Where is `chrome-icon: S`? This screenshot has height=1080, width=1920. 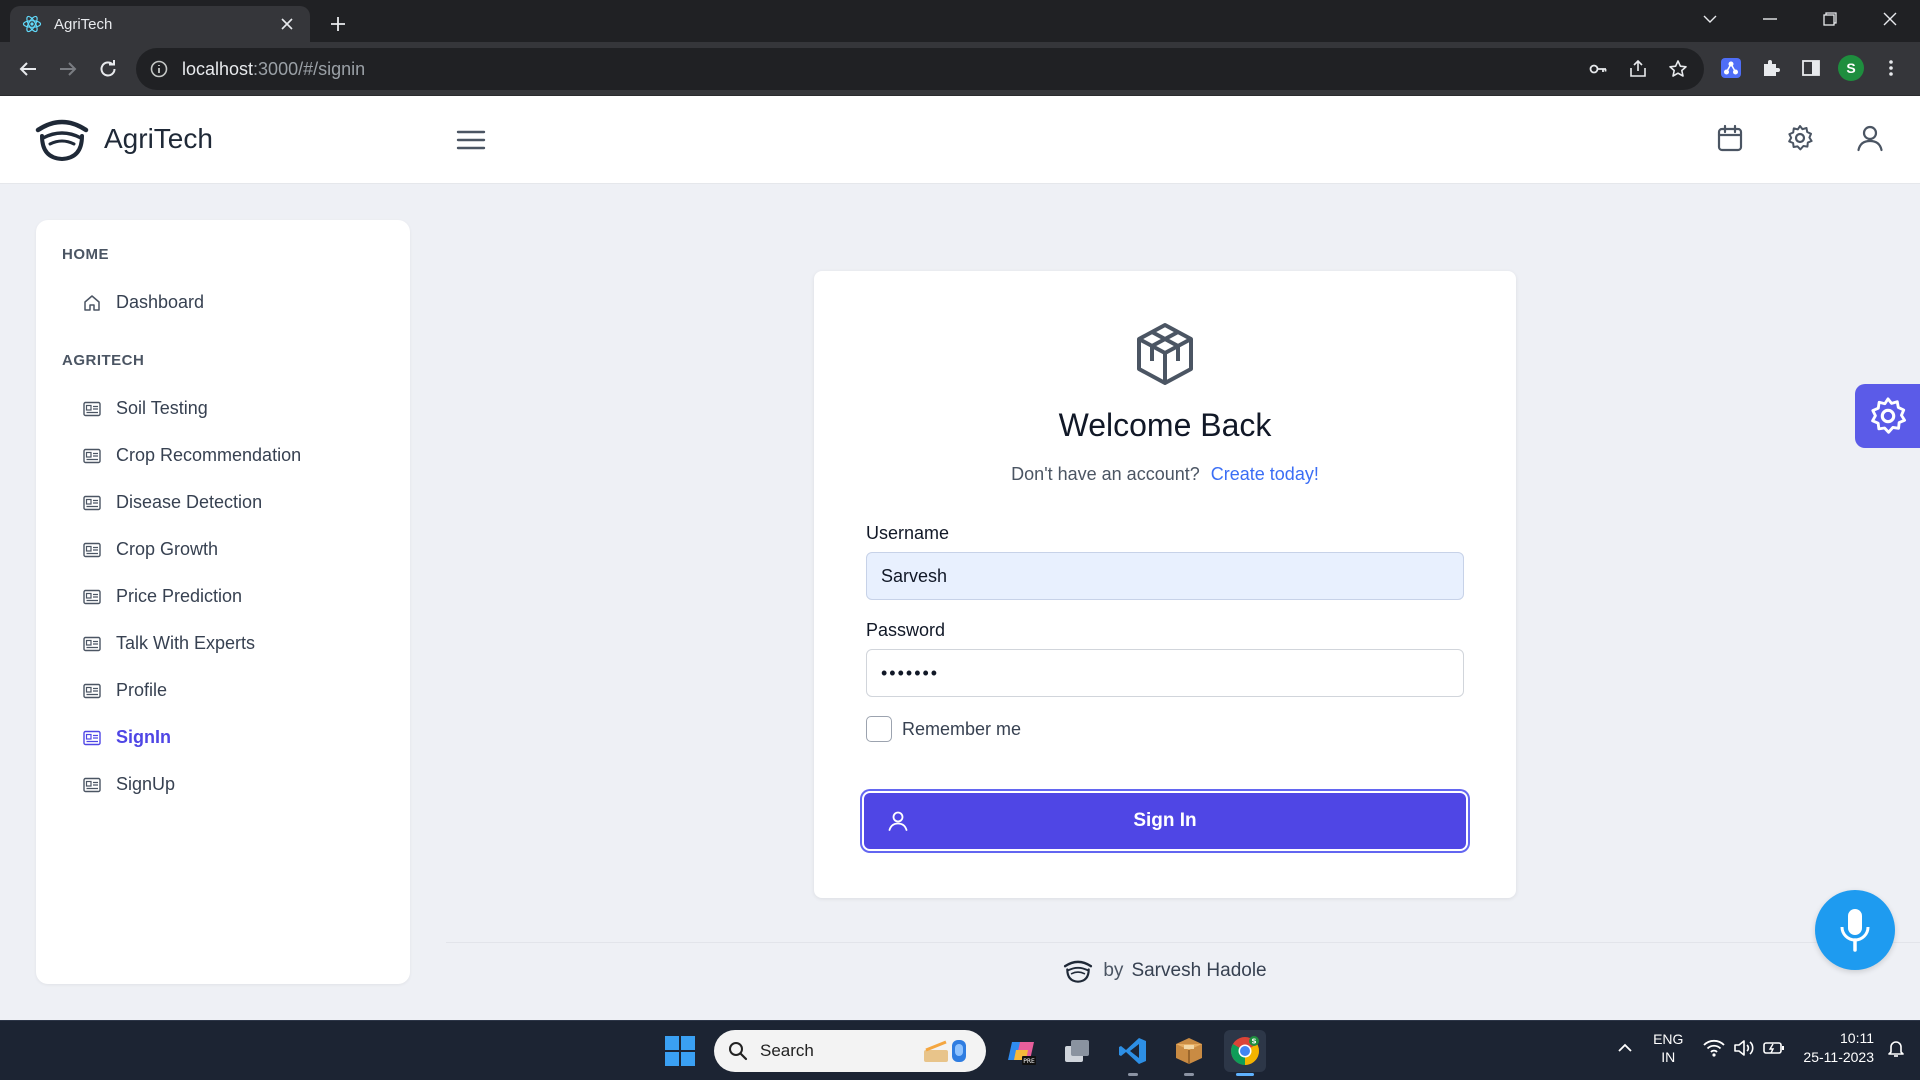
chrome-icon: S is located at coordinates (1245, 1051).